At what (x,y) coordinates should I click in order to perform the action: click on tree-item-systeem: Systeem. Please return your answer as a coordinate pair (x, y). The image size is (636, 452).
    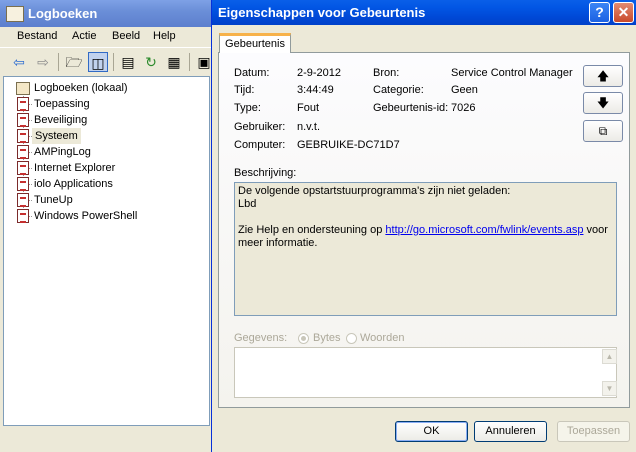
    Looking at the image, I should click on (49, 136).